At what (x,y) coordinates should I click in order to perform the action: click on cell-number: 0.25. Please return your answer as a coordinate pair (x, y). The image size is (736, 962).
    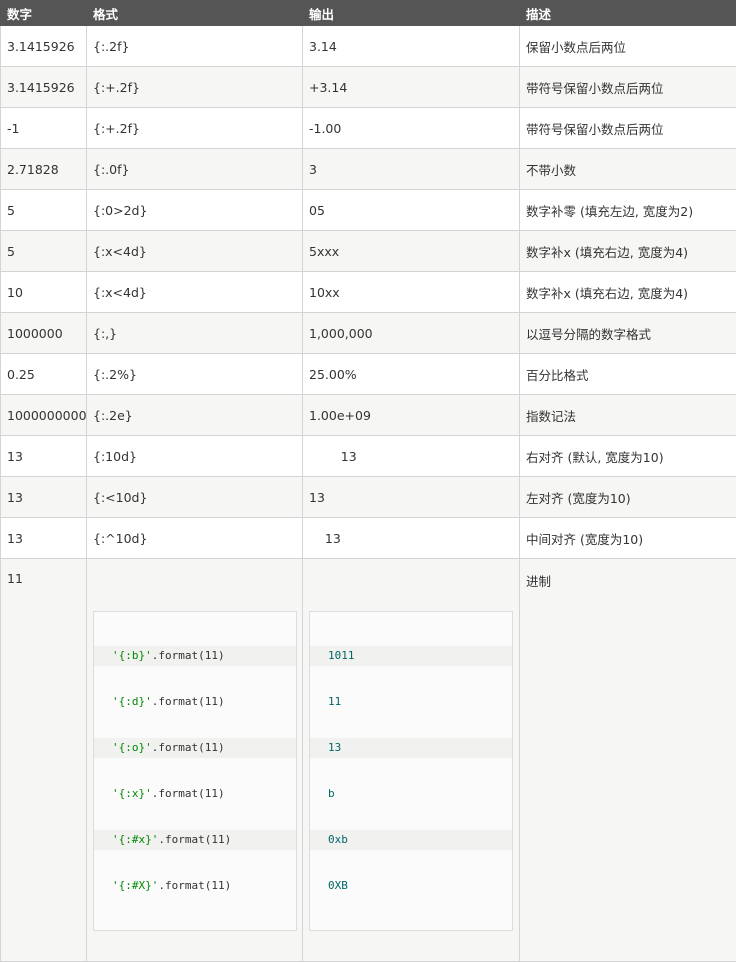
    Looking at the image, I should click on (44, 374).